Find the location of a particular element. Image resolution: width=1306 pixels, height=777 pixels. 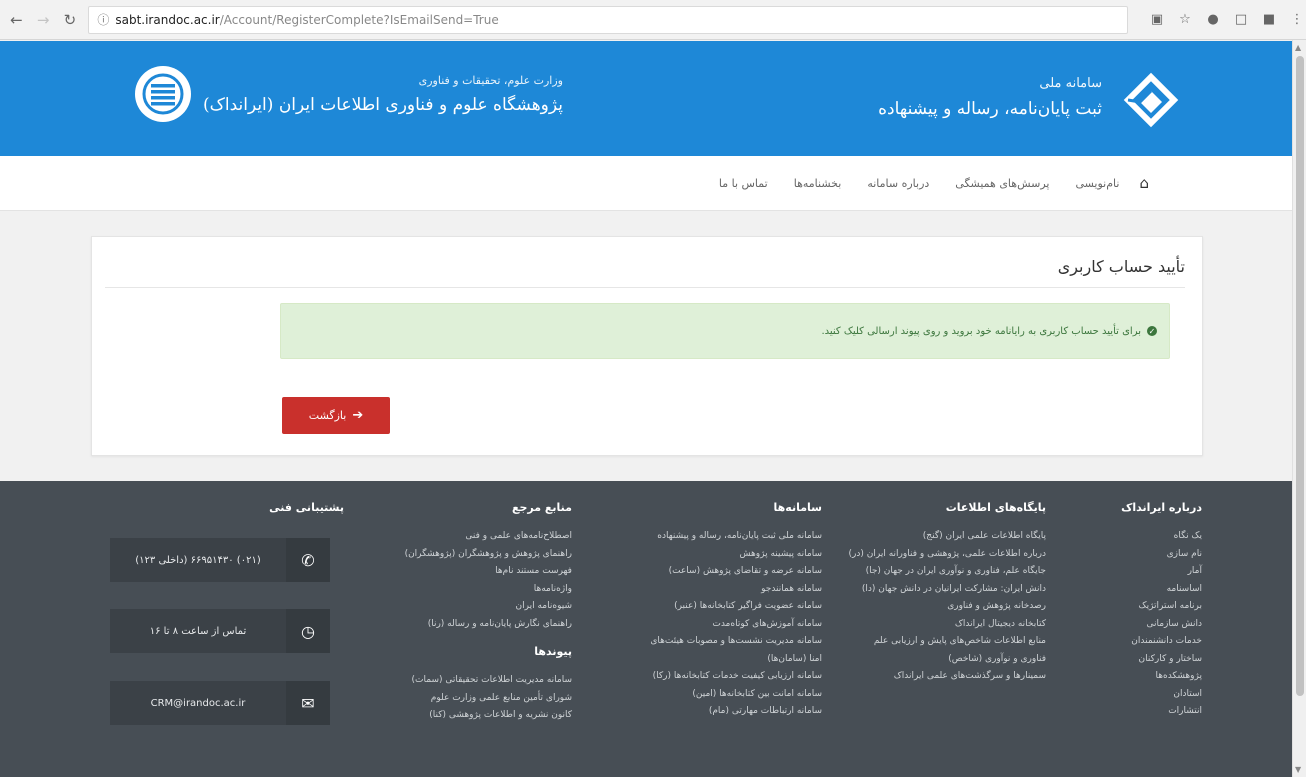

footer-link: سمینارها و سرگذشت‌های علمی ایرانداک is located at coordinates (947, 677).